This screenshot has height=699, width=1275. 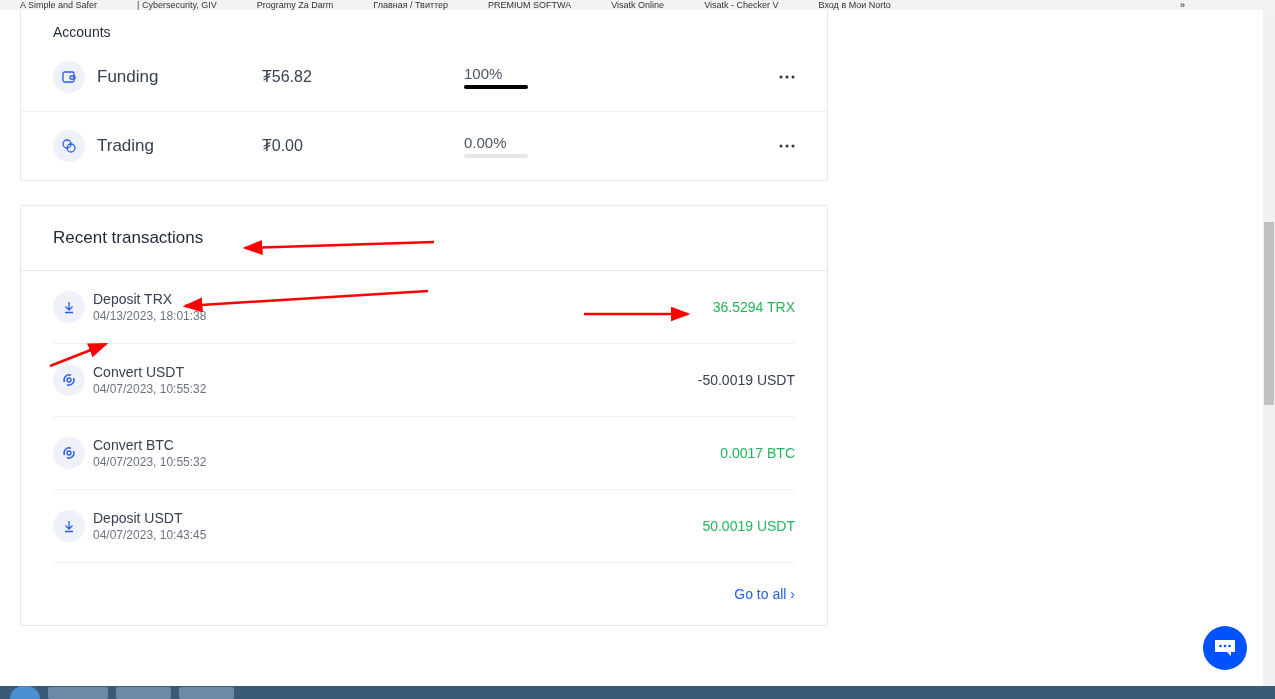 I want to click on section-title: Accounts, so click(x=82, y=32).